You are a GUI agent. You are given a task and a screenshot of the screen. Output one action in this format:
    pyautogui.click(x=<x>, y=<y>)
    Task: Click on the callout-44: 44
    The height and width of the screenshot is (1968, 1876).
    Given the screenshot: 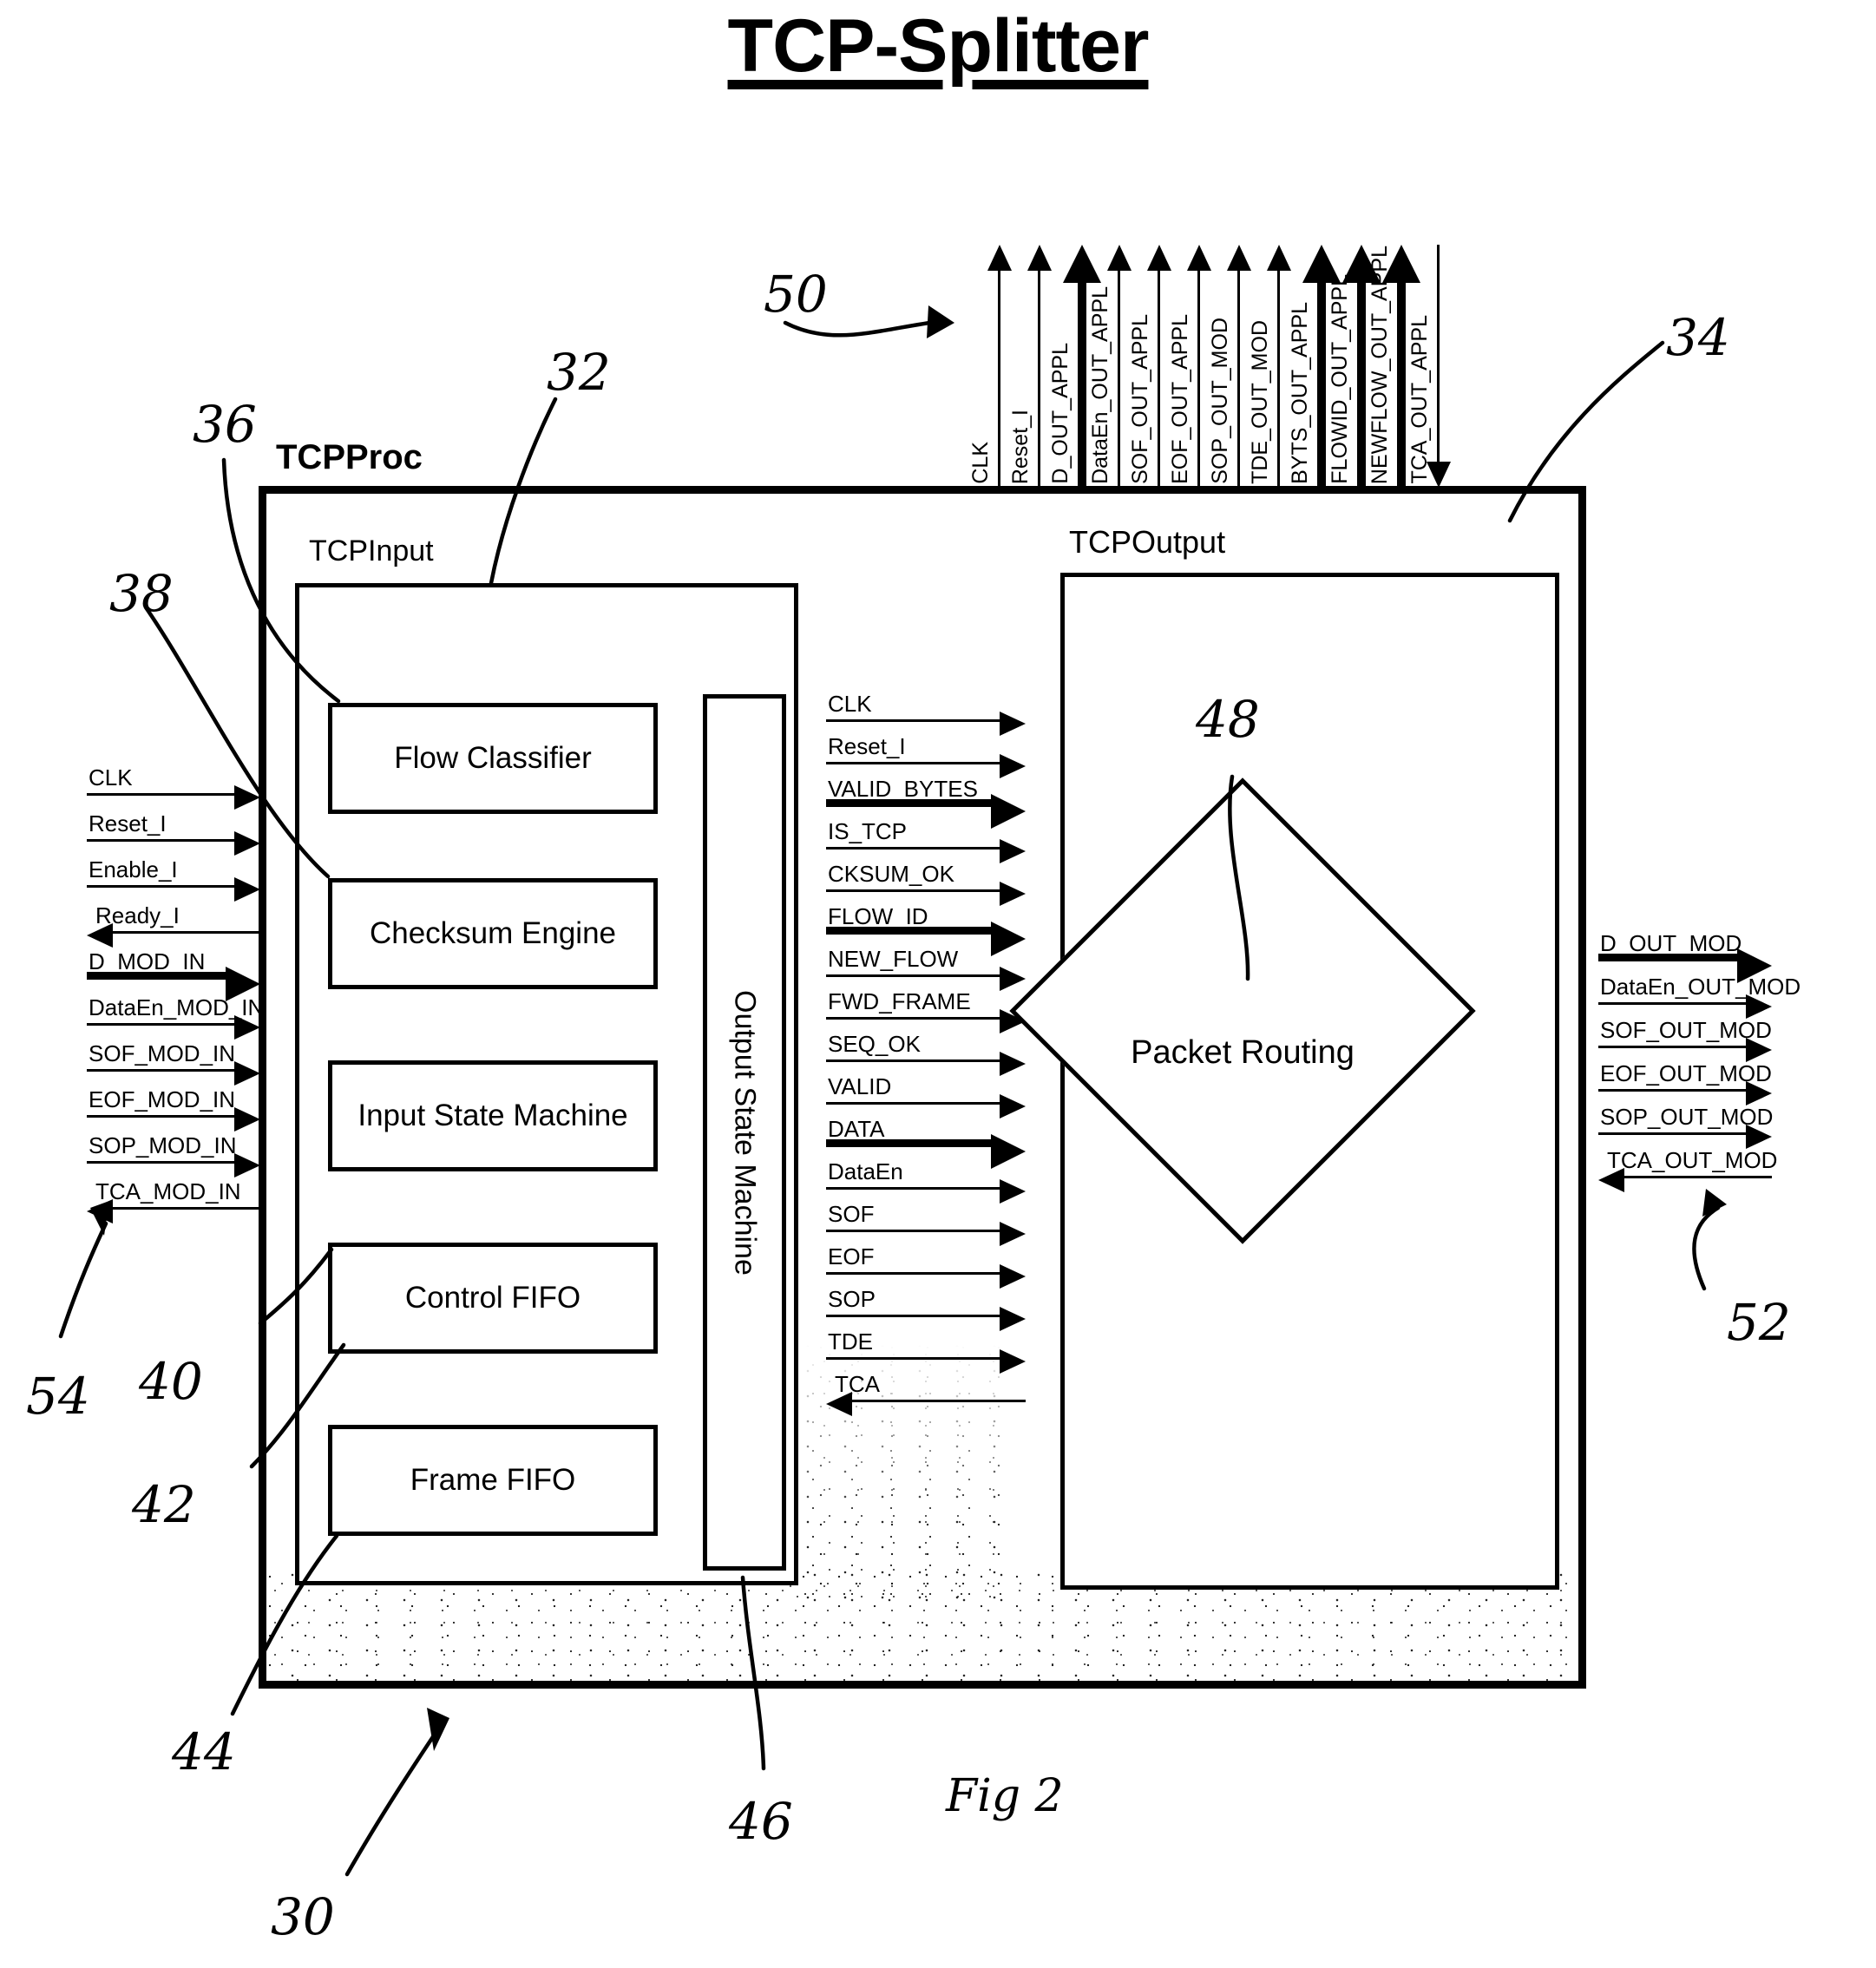 What is the action you would take?
    pyautogui.click(x=204, y=1751)
    